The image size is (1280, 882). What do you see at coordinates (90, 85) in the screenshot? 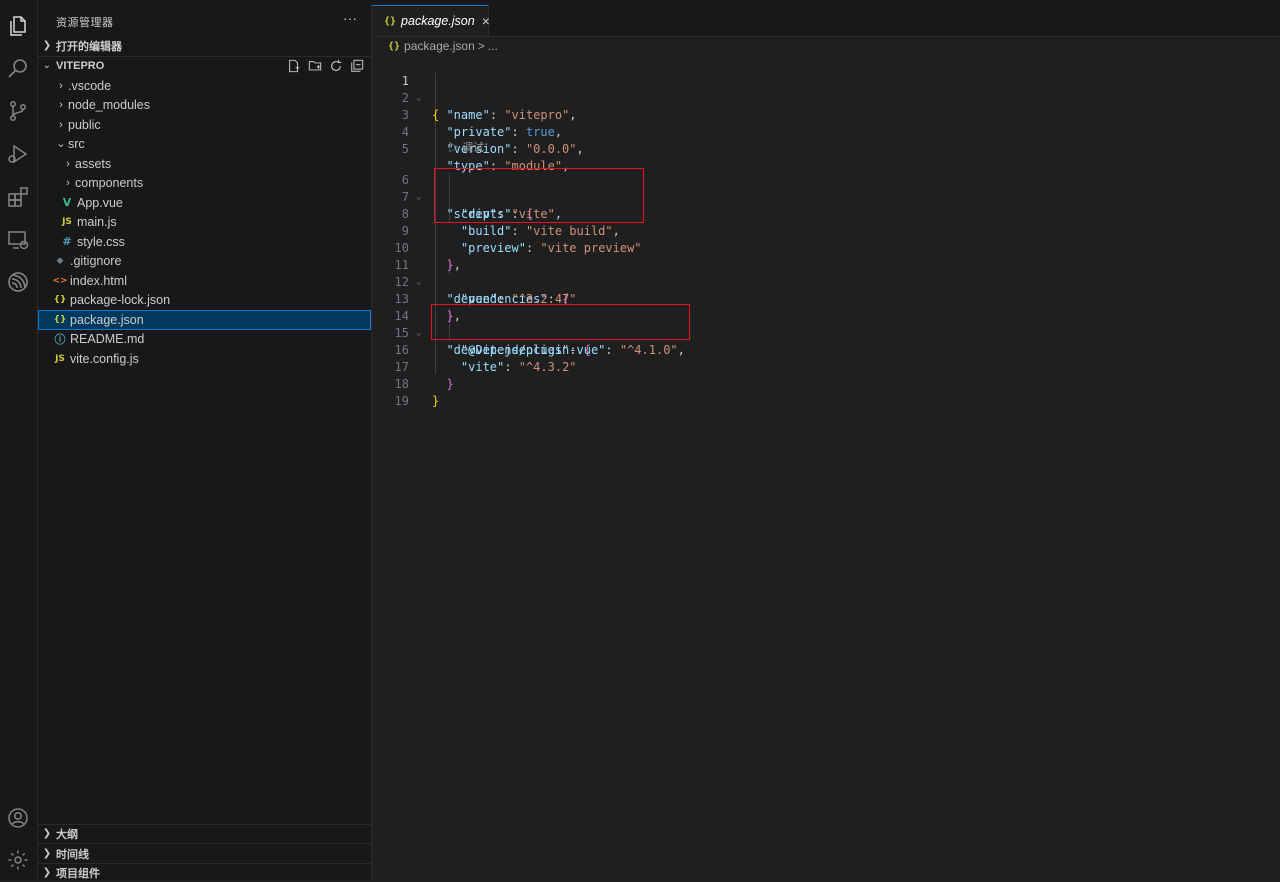
I see `tree-item-label: .vscode` at bounding box center [90, 85].